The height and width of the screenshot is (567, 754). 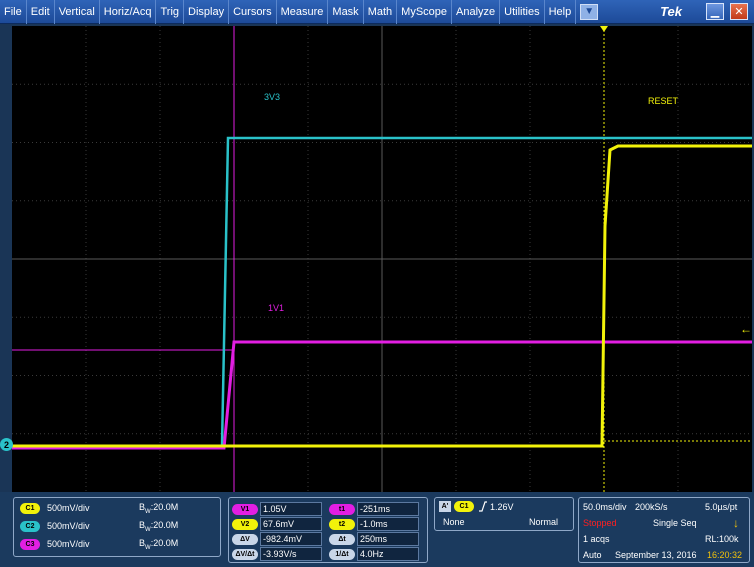 What do you see at coordinates (346, 12) in the screenshot?
I see `menu-mask: Mask` at bounding box center [346, 12].